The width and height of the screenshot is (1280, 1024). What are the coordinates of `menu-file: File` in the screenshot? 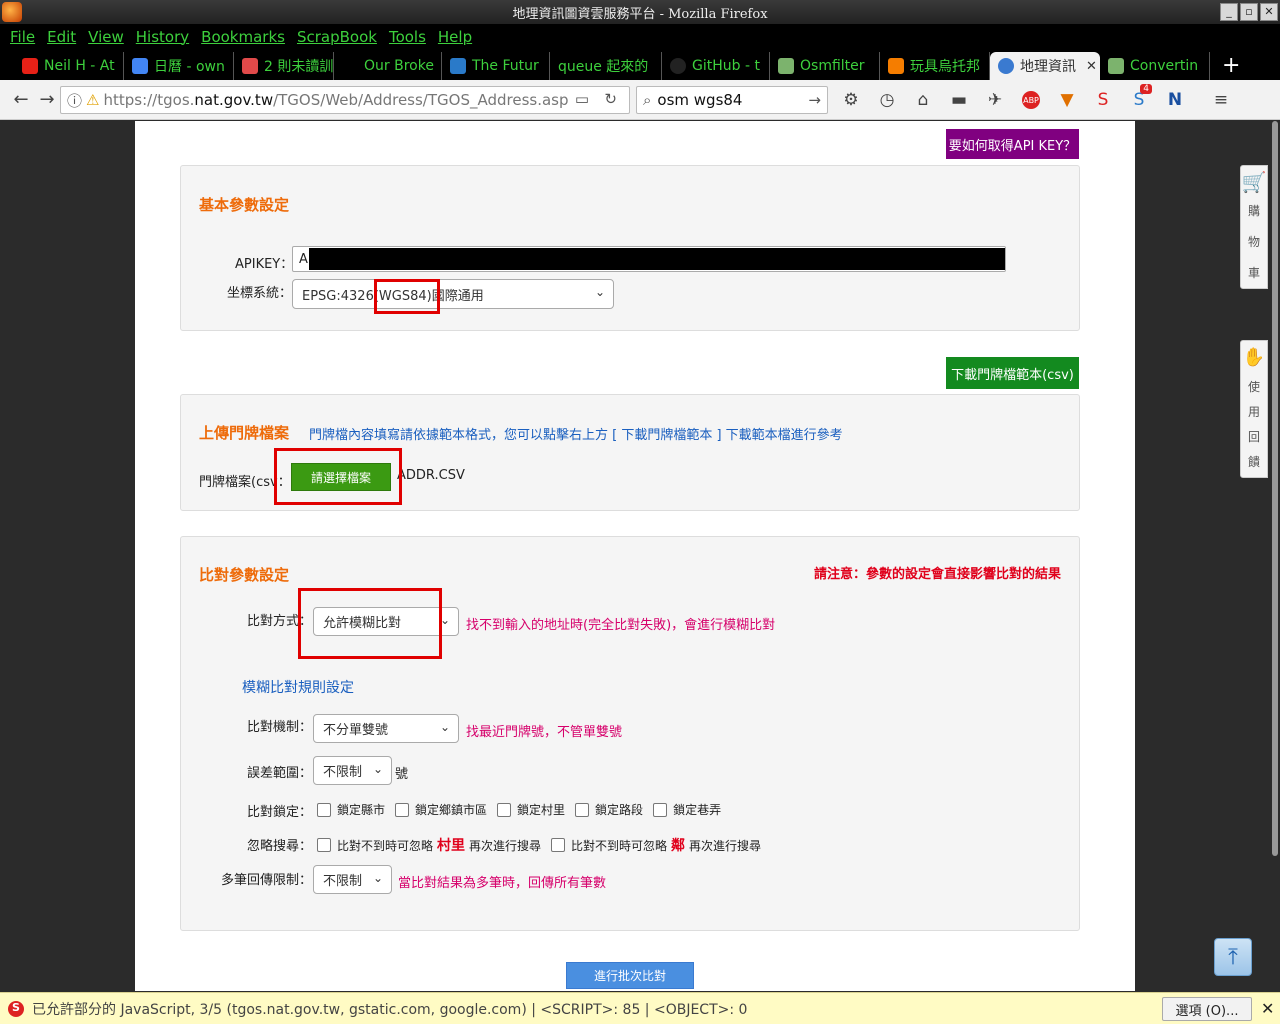 It's located at (26, 37).